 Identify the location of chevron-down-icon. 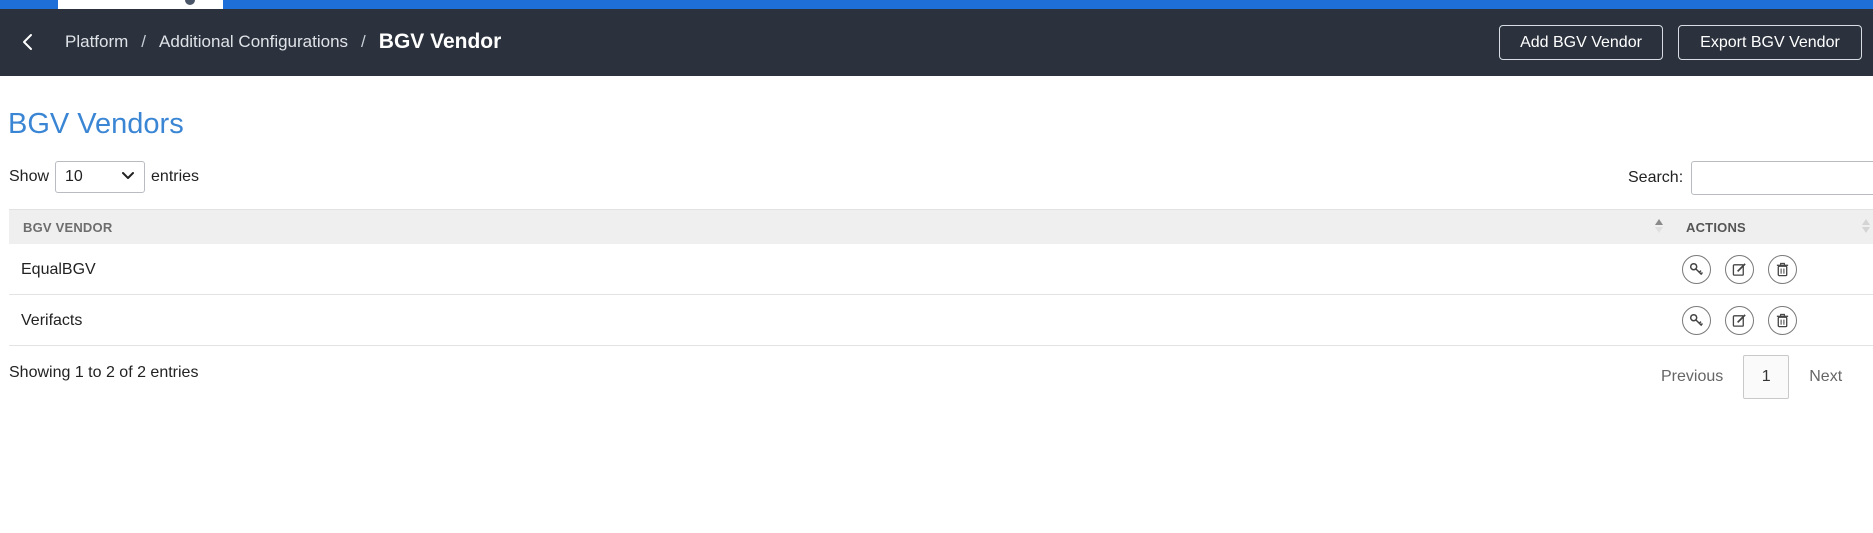
(128, 177).